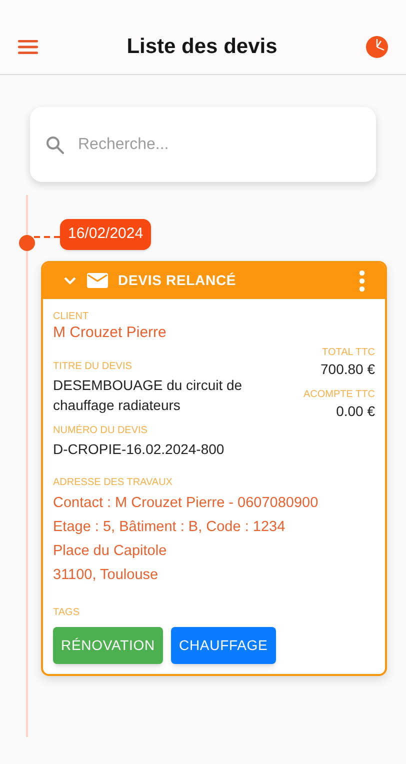 The height and width of the screenshot is (764, 406). What do you see at coordinates (348, 352) in the screenshot?
I see `field-label: TOTAL TTC` at bounding box center [348, 352].